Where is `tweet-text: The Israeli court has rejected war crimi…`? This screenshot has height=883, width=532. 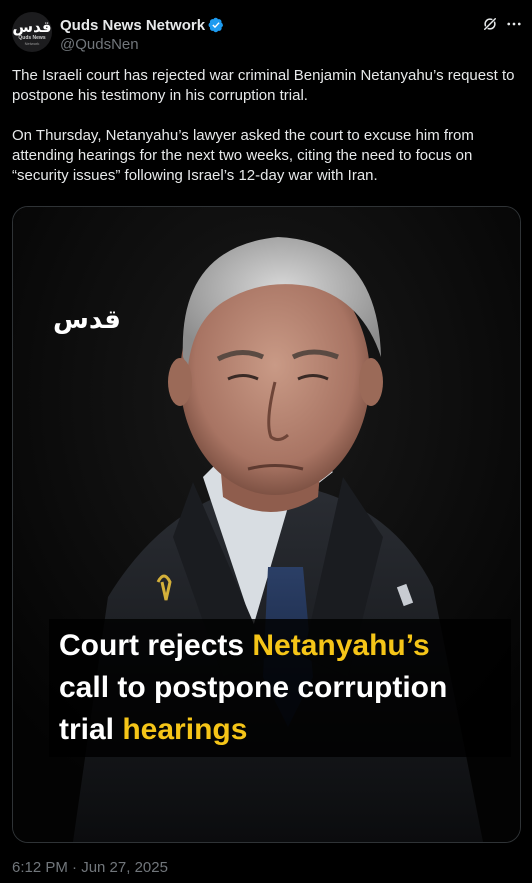 tweet-text: The Israeli court has rejected war crimi… is located at coordinates (267, 126).